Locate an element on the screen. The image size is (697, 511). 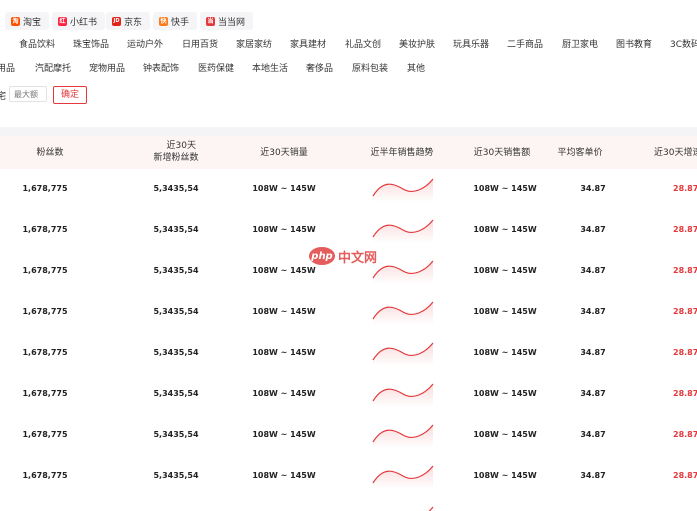
category-item: 玩具乐器 is located at coordinates (471, 45).